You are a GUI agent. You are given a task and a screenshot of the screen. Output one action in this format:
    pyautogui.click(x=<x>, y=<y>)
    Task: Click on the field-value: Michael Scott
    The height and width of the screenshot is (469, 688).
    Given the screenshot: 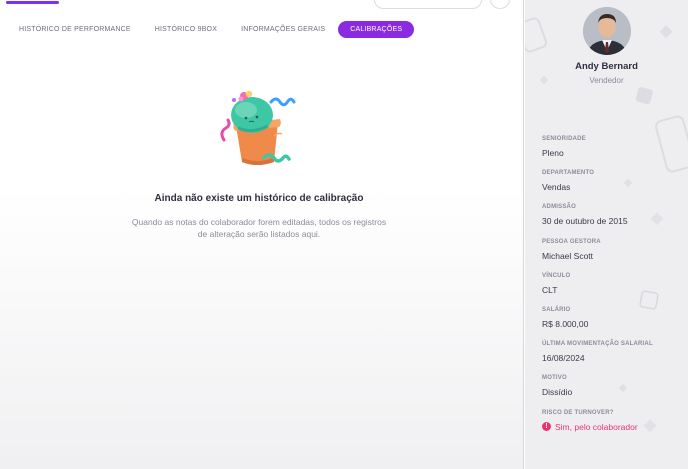 What is the action you would take?
    pyautogui.click(x=568, y=255)
    